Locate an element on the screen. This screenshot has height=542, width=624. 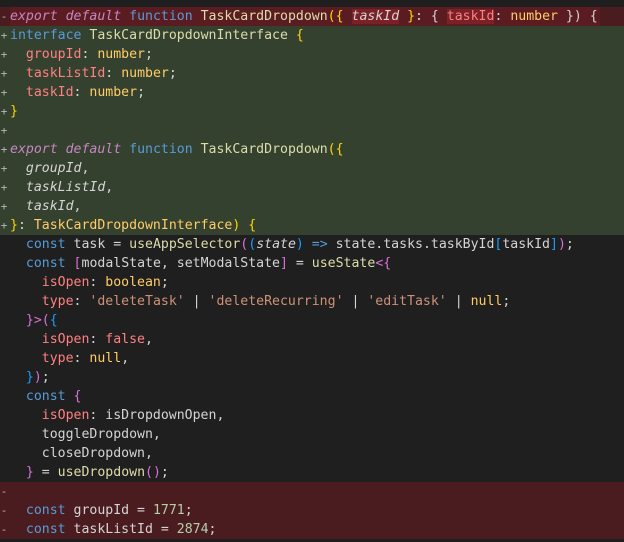
code-token: groupId = is located at coordinates (109, 510).